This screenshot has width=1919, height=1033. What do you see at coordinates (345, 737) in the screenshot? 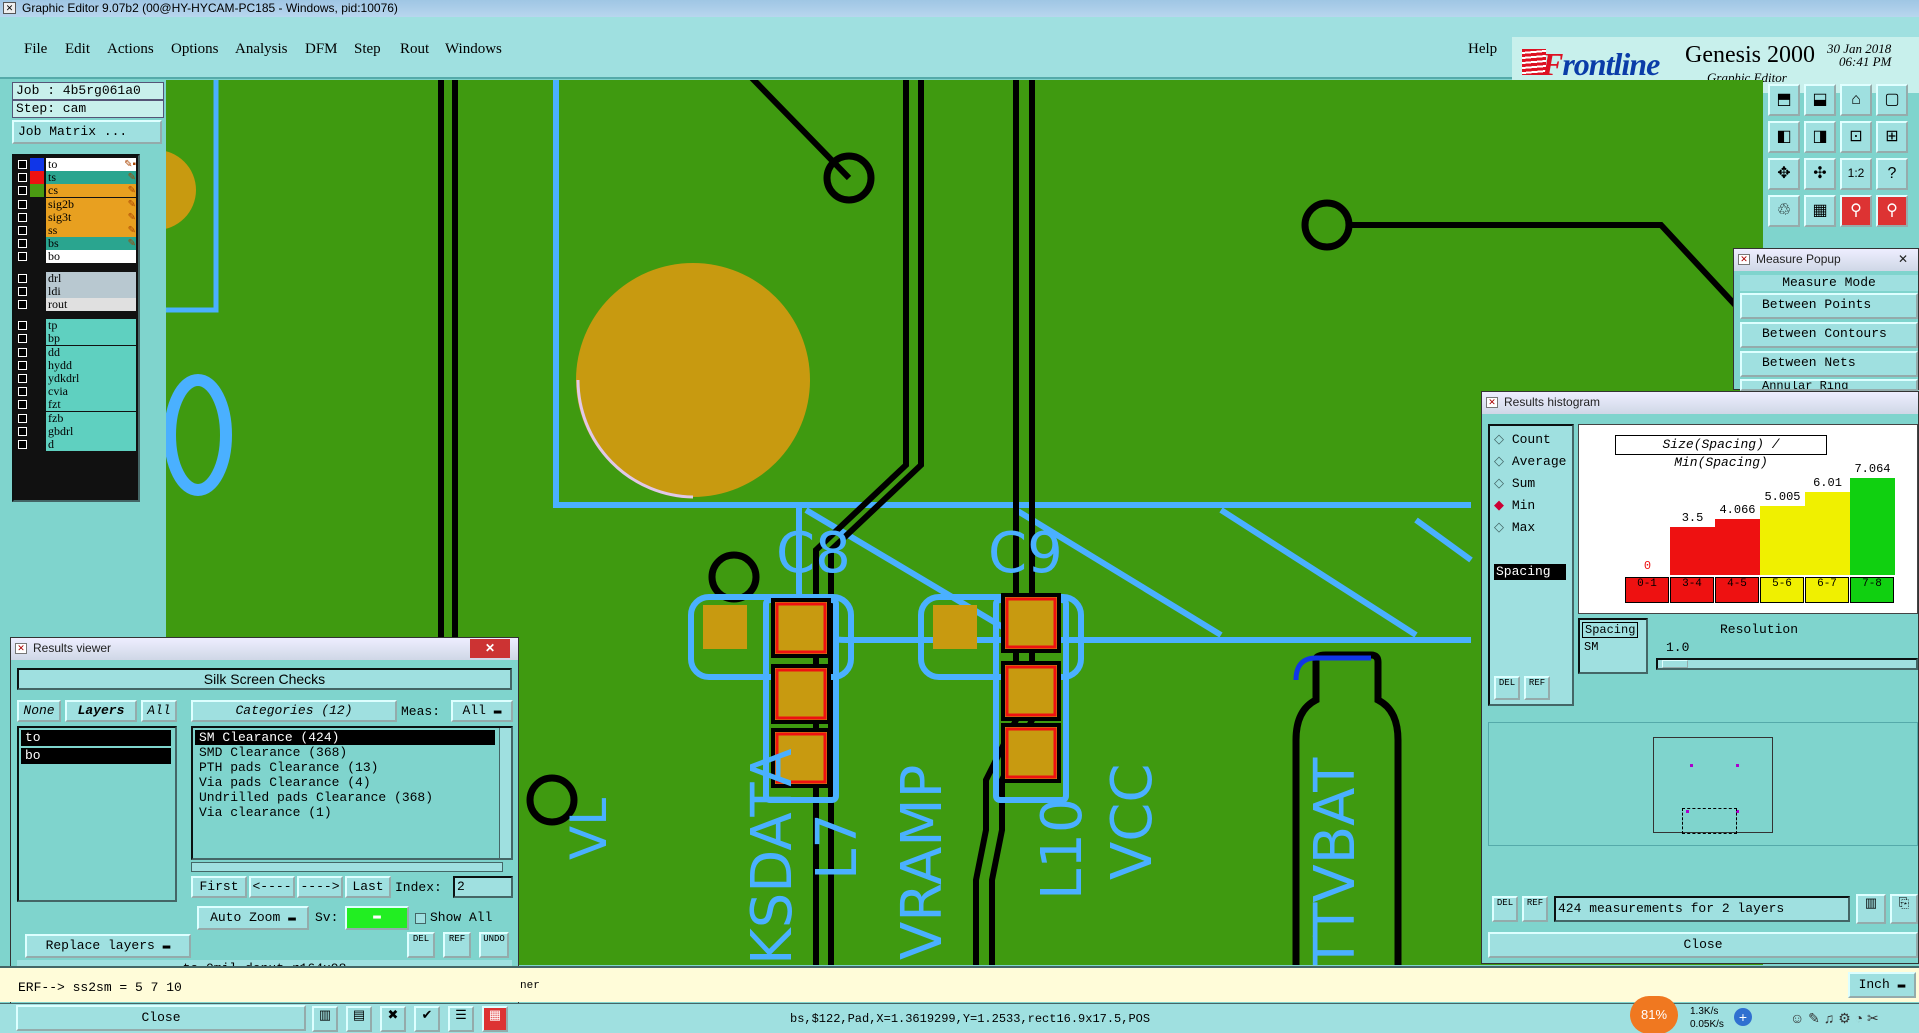
I see `category-item: SM Clearance (424)` at bounding box center [345, 737].